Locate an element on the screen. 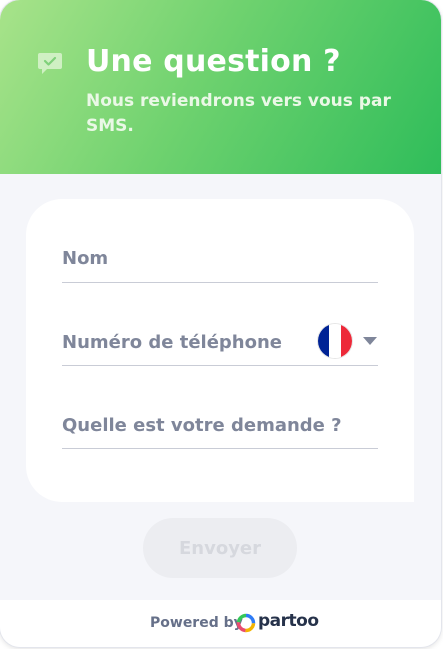 This screenshot has width=443, height=649. widget-footer: Powered by partoo is located at coordinates (220, 623).